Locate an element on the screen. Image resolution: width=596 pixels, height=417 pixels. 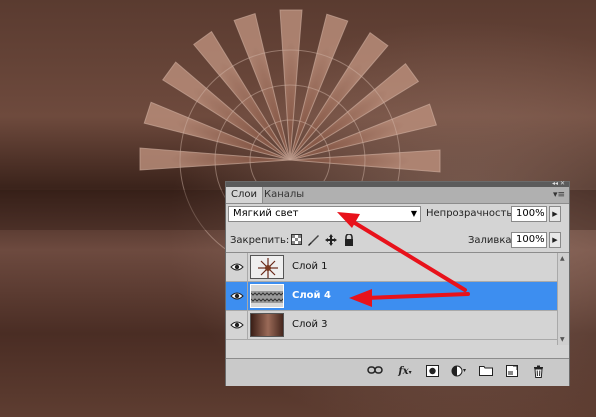
fx-styles-icon: fx▾ is located at coordinates (405, 372).